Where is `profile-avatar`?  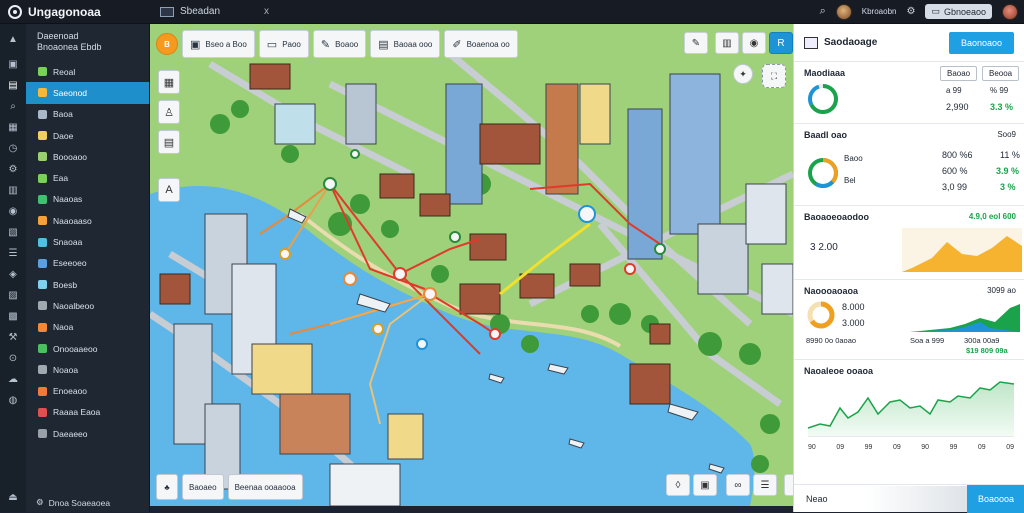
profile-avatar is located at coordinates (1010, 11).